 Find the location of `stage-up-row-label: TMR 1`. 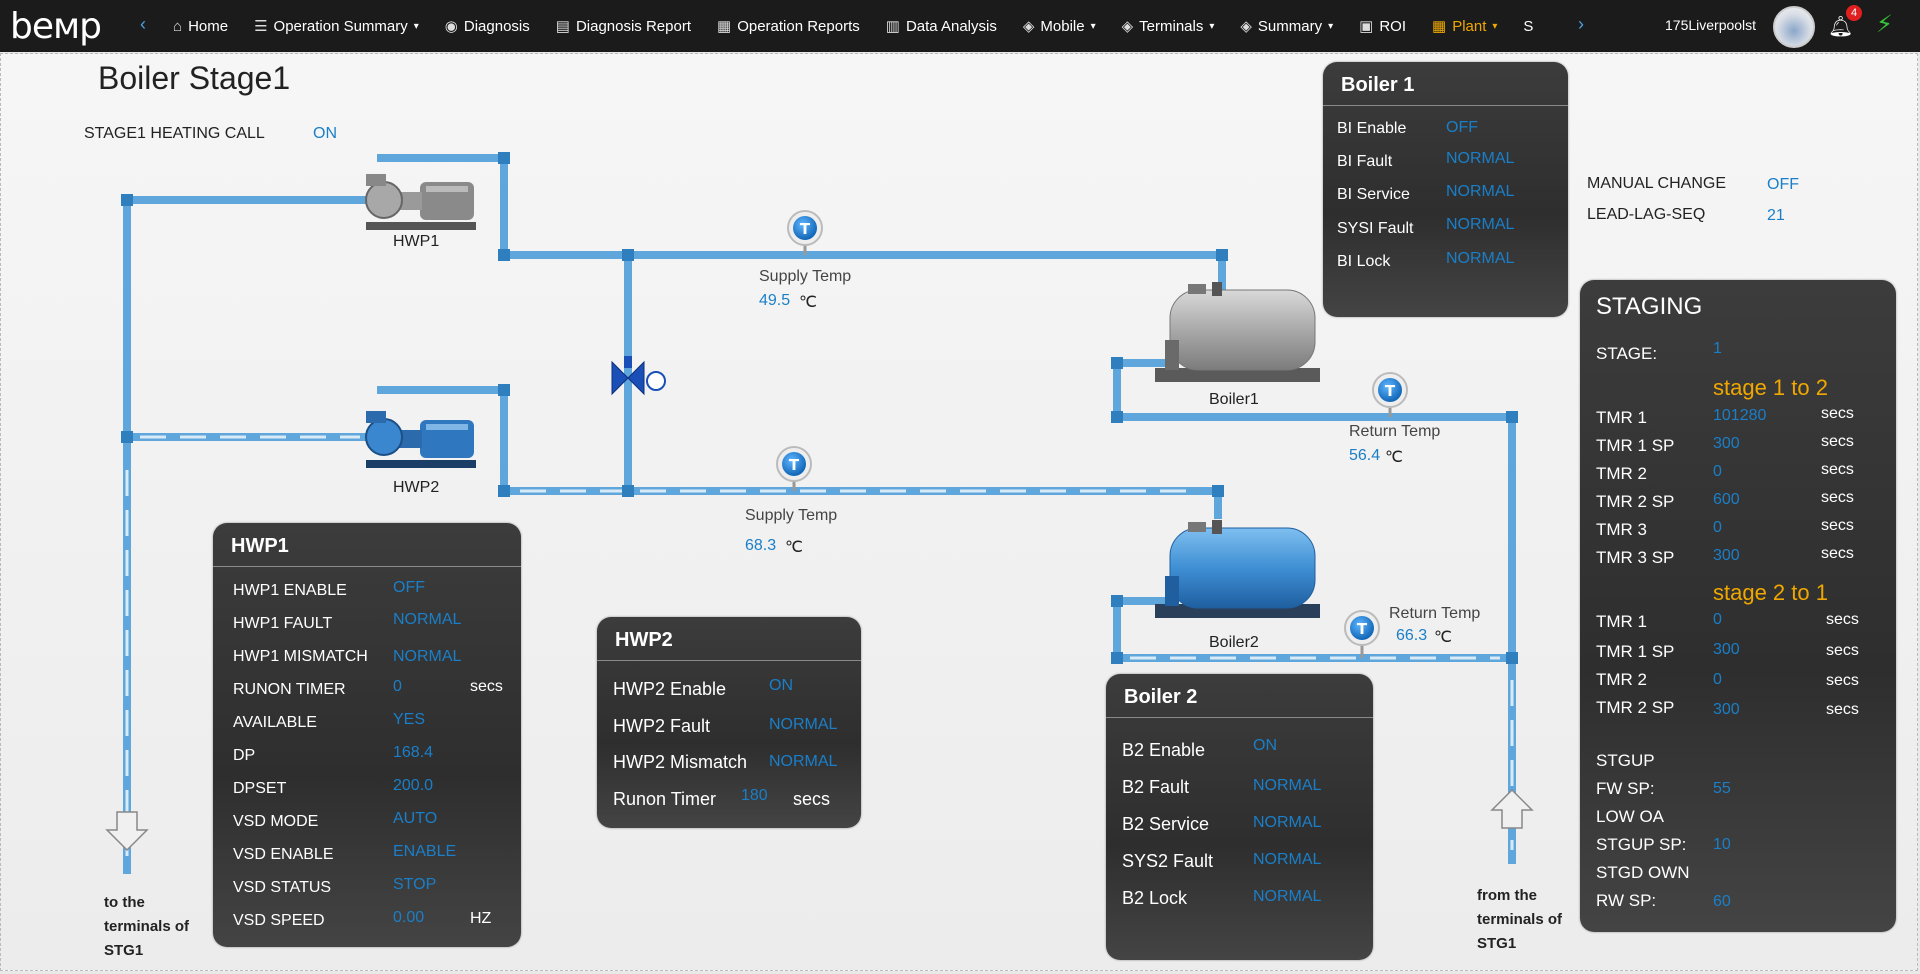

stage-up-row-label: TMR 1 is located at coordinates (1621, 417).